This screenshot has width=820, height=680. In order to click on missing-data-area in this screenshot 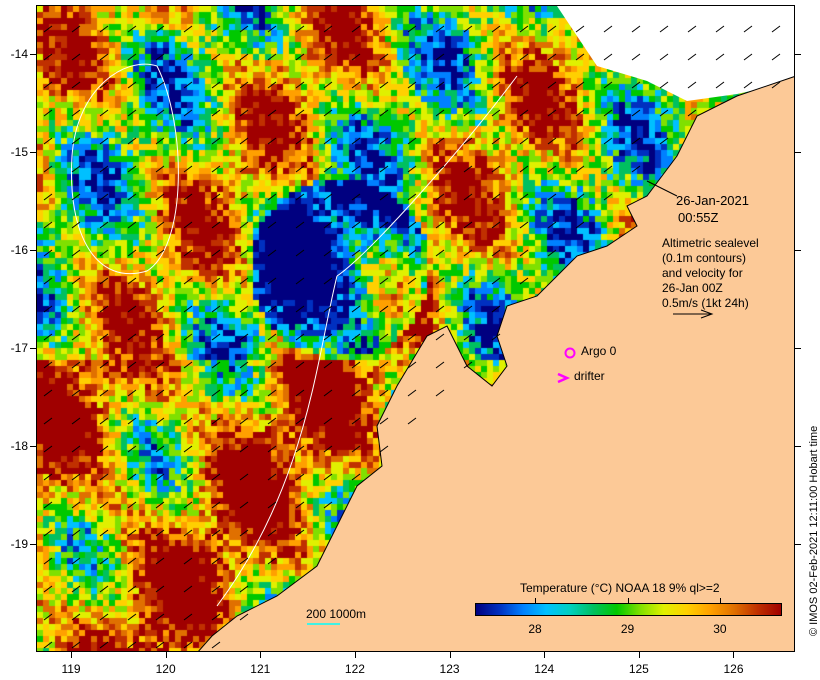, I will do `click(675, 53)`.